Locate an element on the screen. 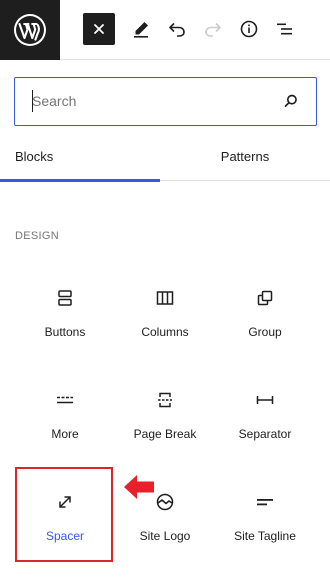 The height and width of the screenshot is (584, 330). tools-button is located at coordinates (141, 29).